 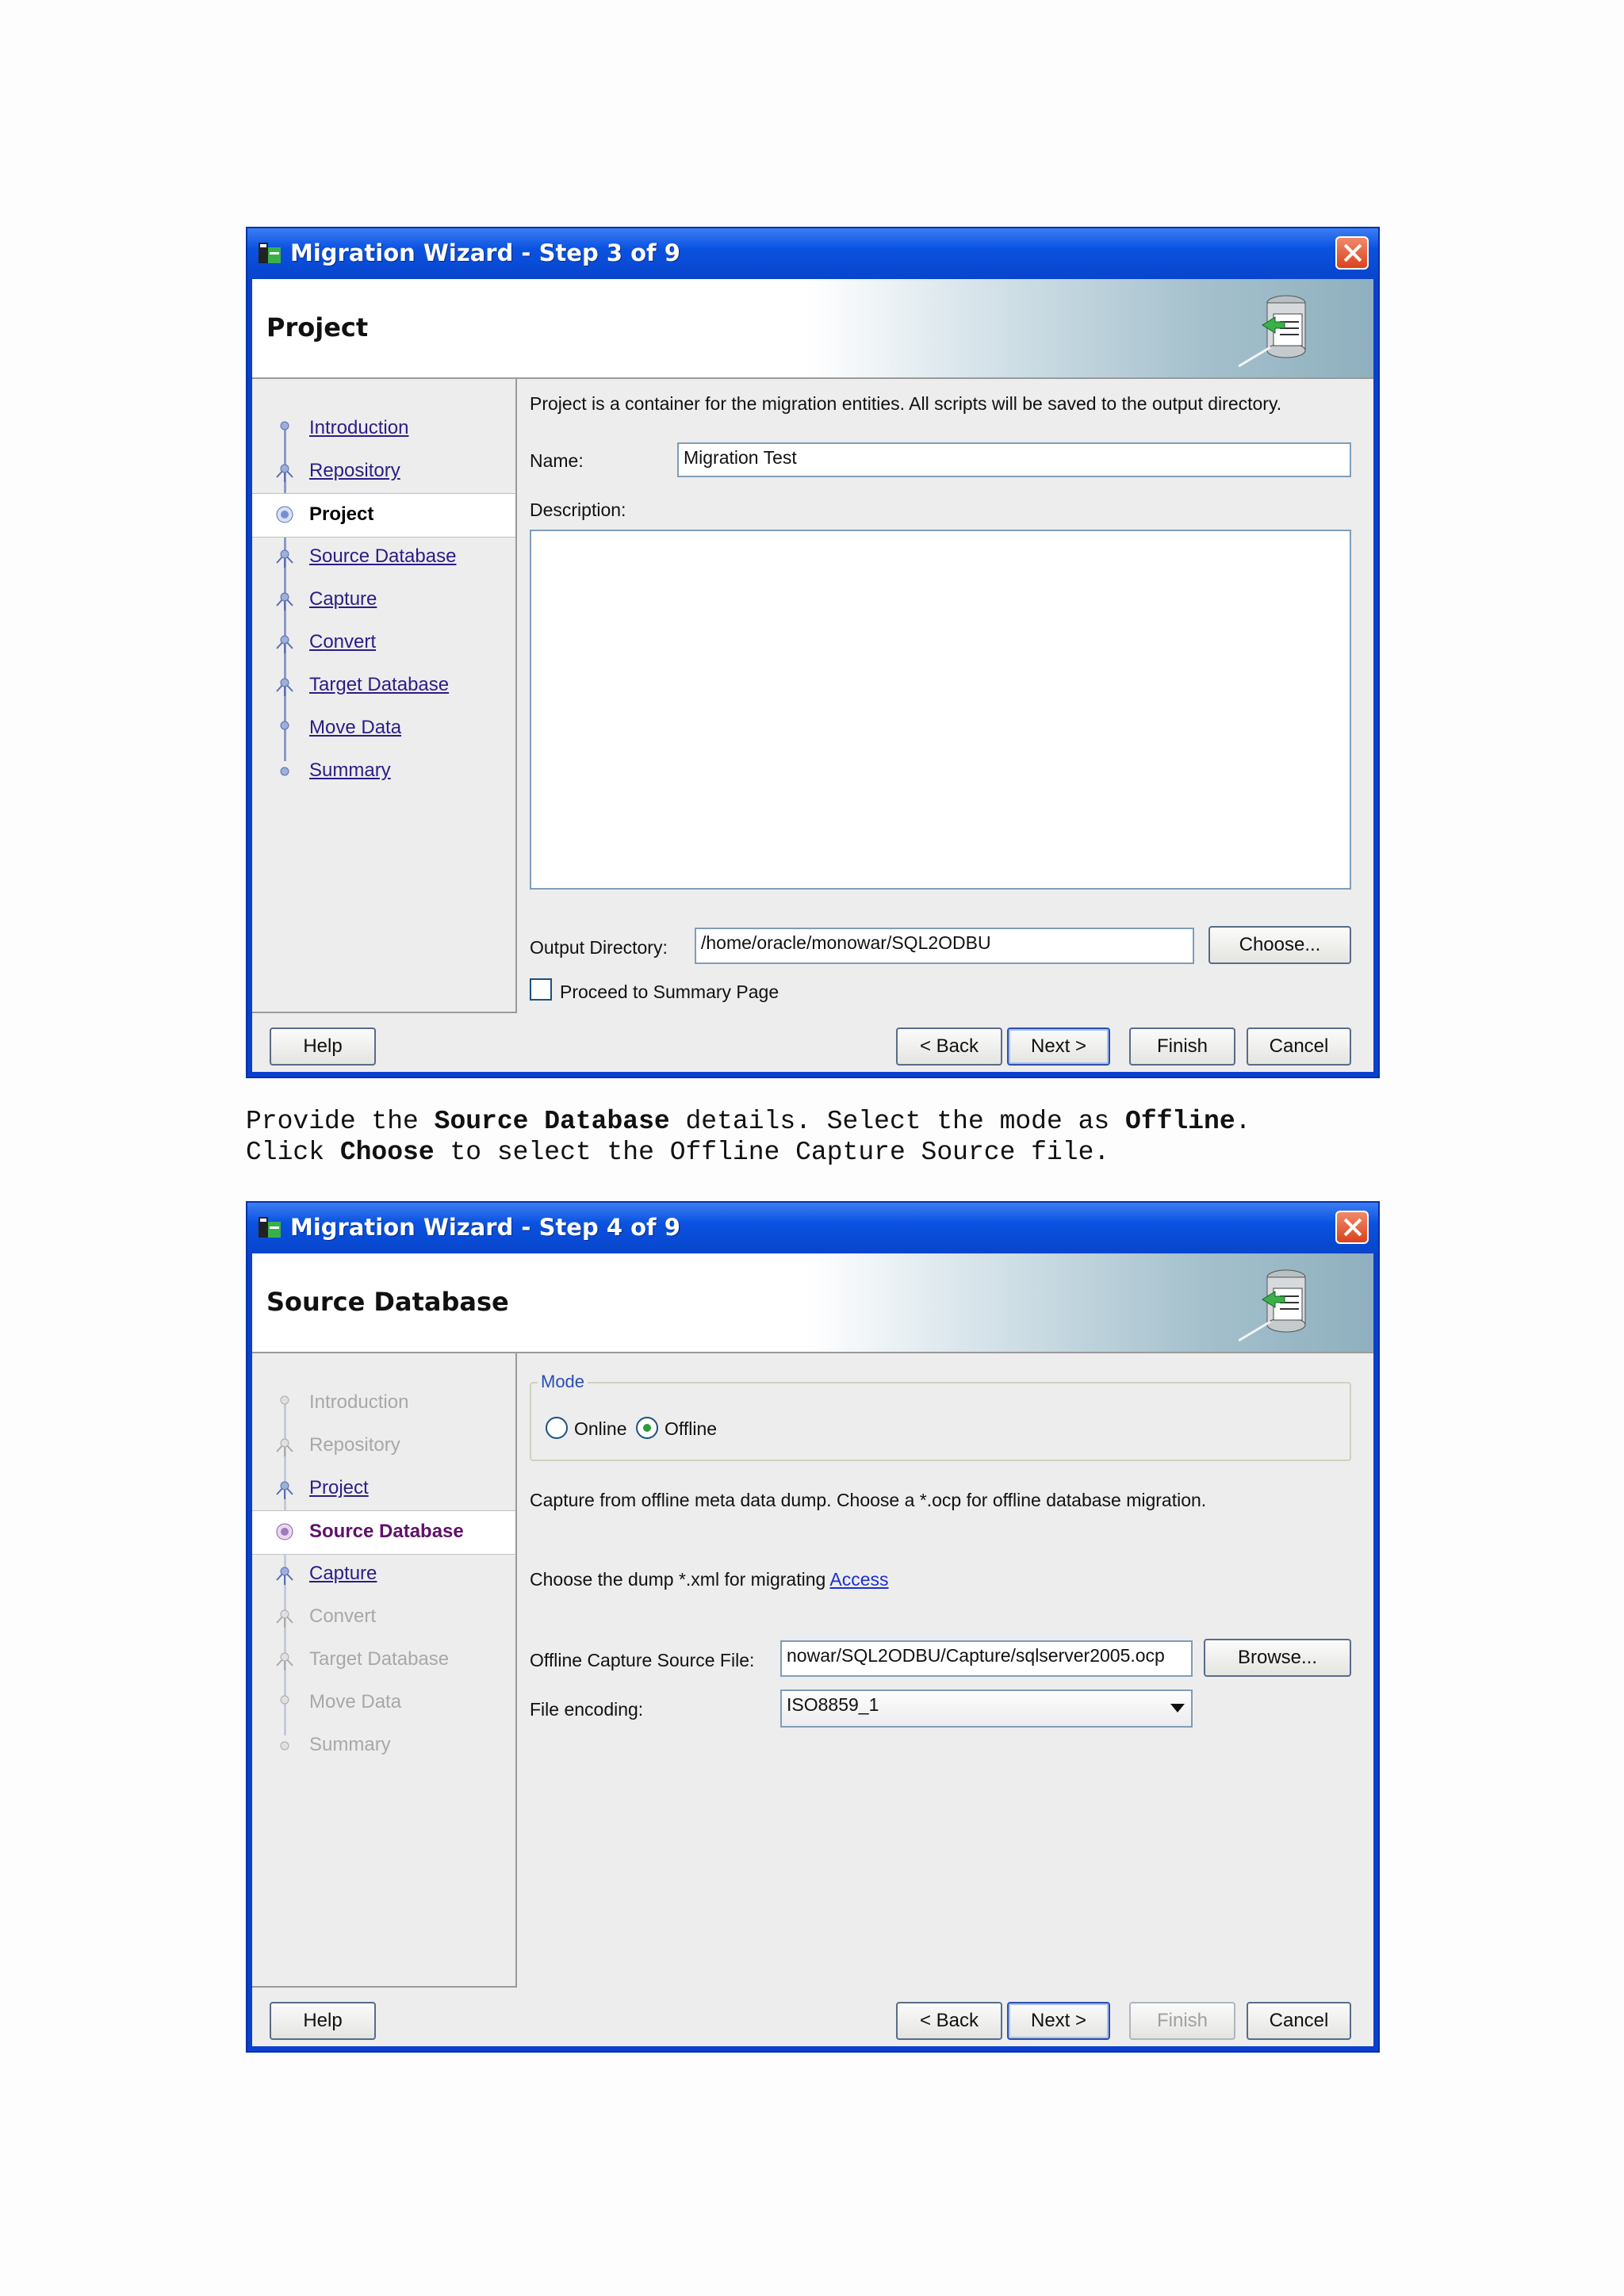 I want to click on access-link: Access, so click(x=859, y=1580).